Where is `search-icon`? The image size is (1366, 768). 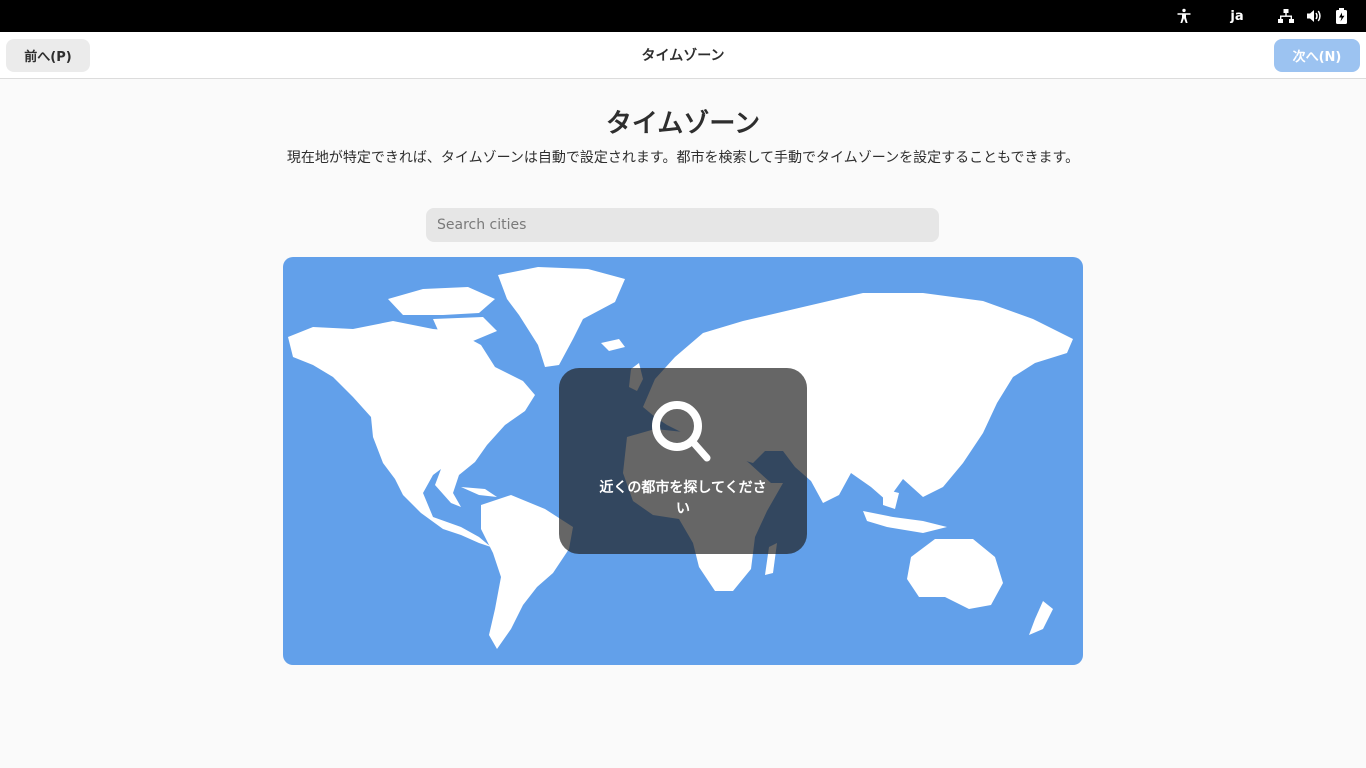
search-icon is located at coordinates (681, 434).